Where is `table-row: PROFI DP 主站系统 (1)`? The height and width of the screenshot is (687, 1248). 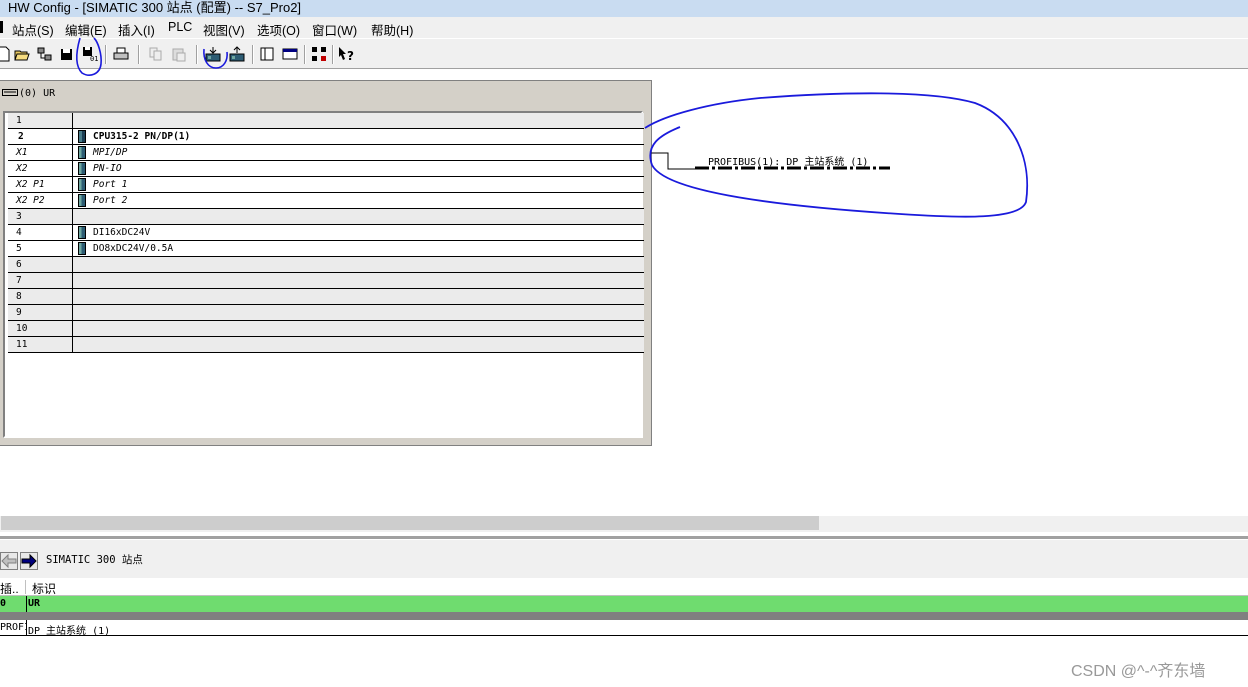
table-row: PROFI DP 主站系统 (1) is located at coordinates (624, 628).